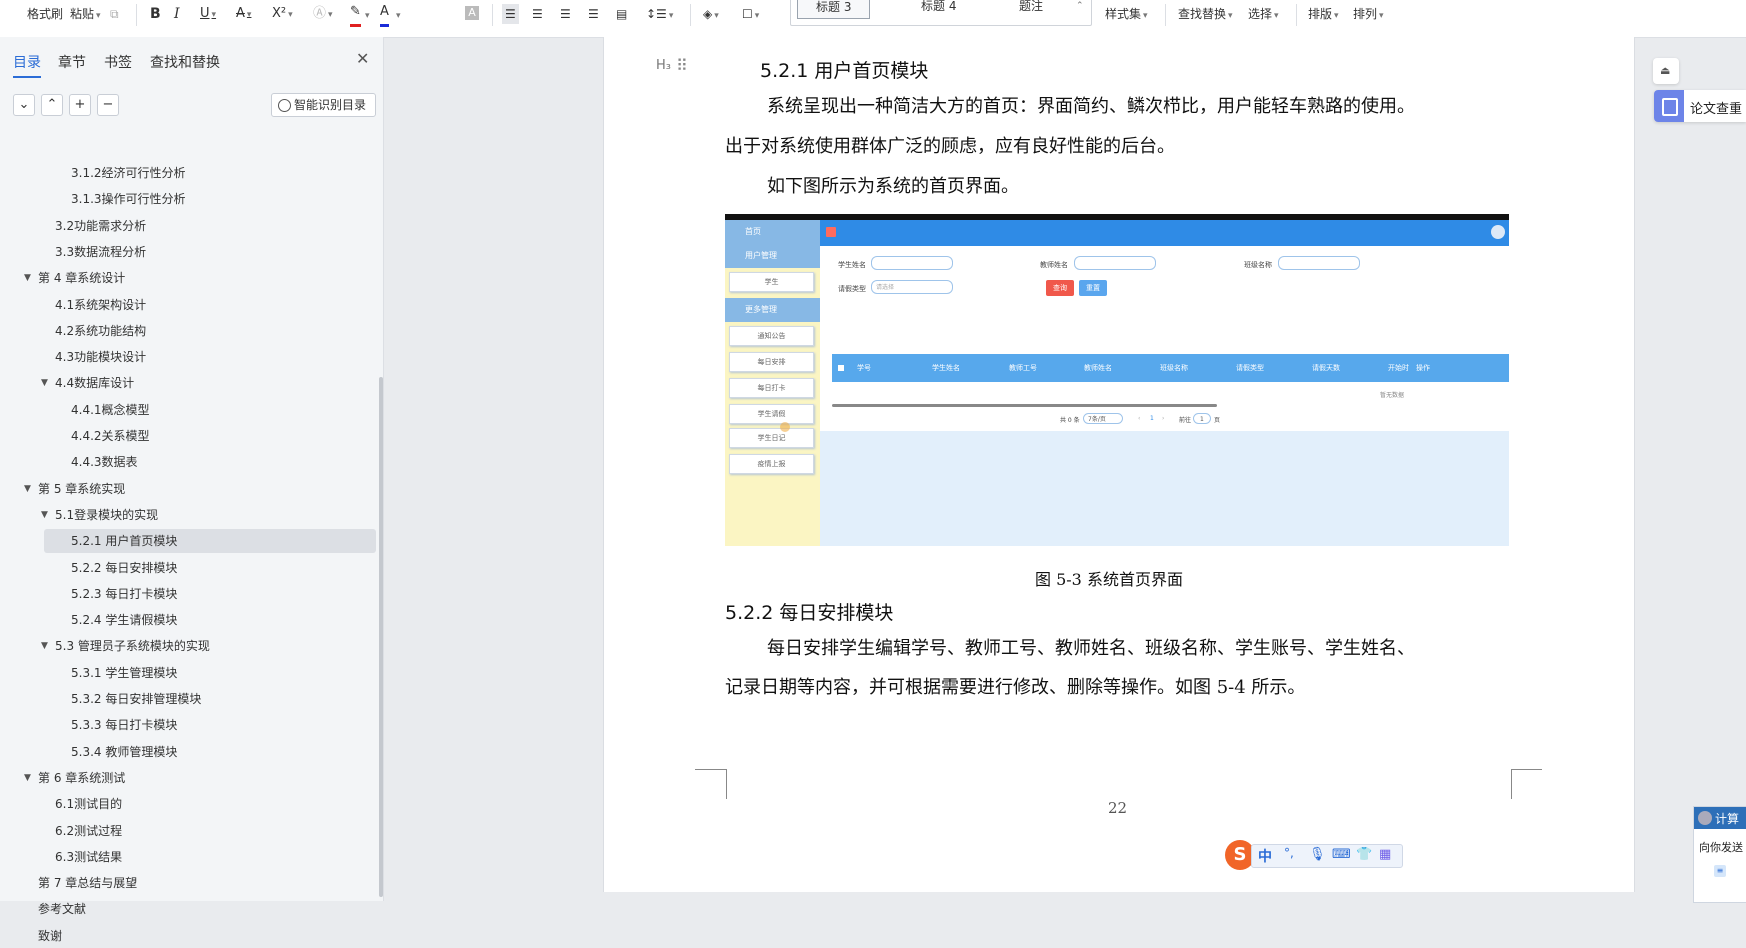 Image resolution: width=1746 pixels, height=948 pixels. What do you see at coordinates (384, 15) in the screenshot?
I see `font-color-button: A` at bounding box center [384, 15].